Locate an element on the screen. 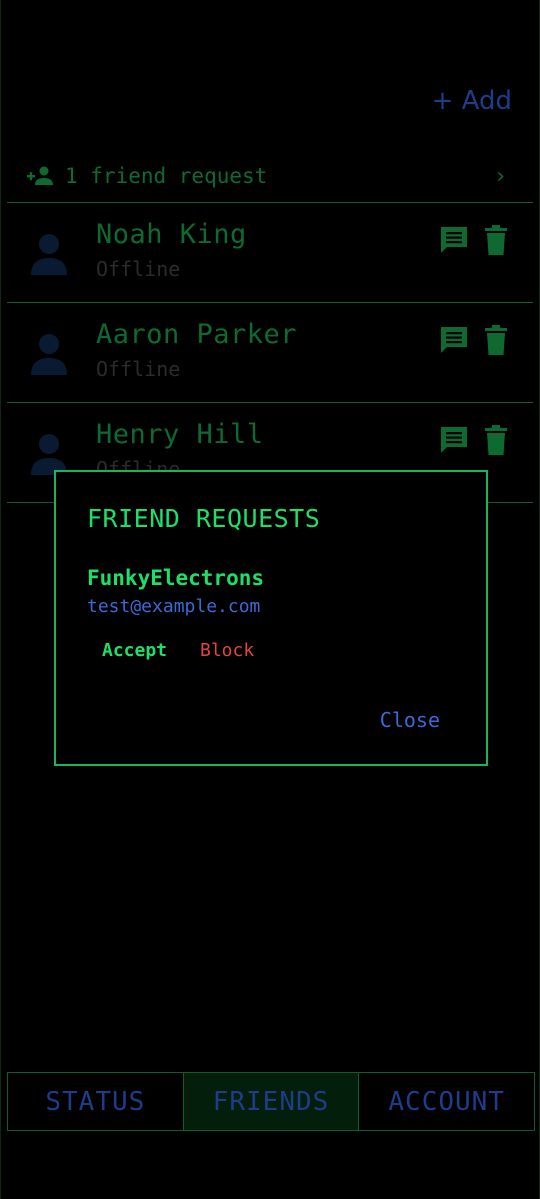  friend-requests-row: 1 friend request › is located at coordinates (270, 176).